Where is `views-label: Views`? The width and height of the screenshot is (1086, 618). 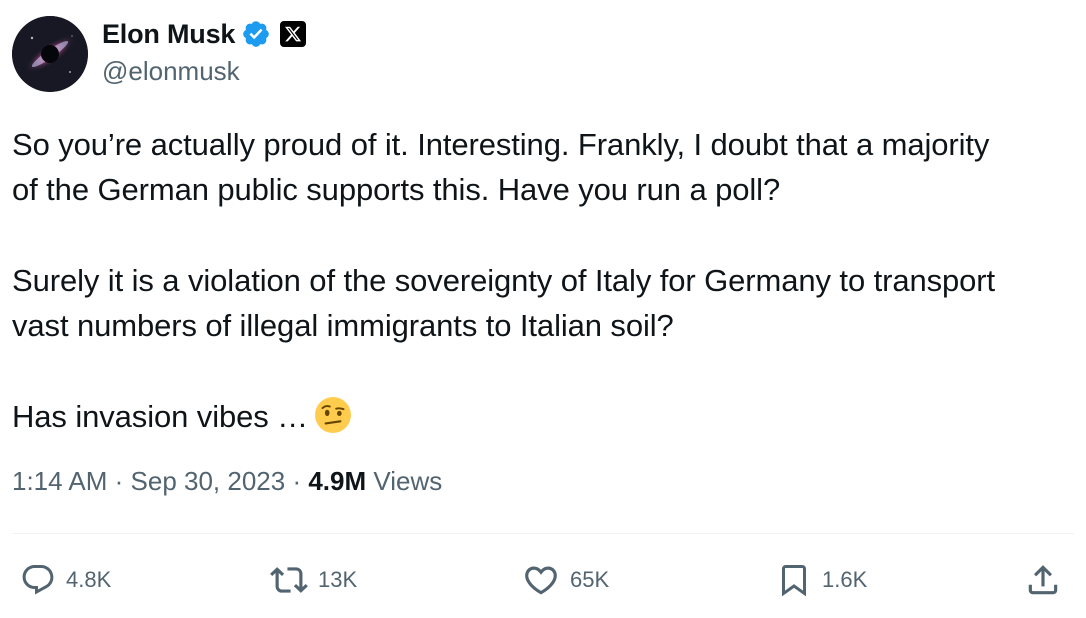 views-label: Views is located at coordinates (404, 481).